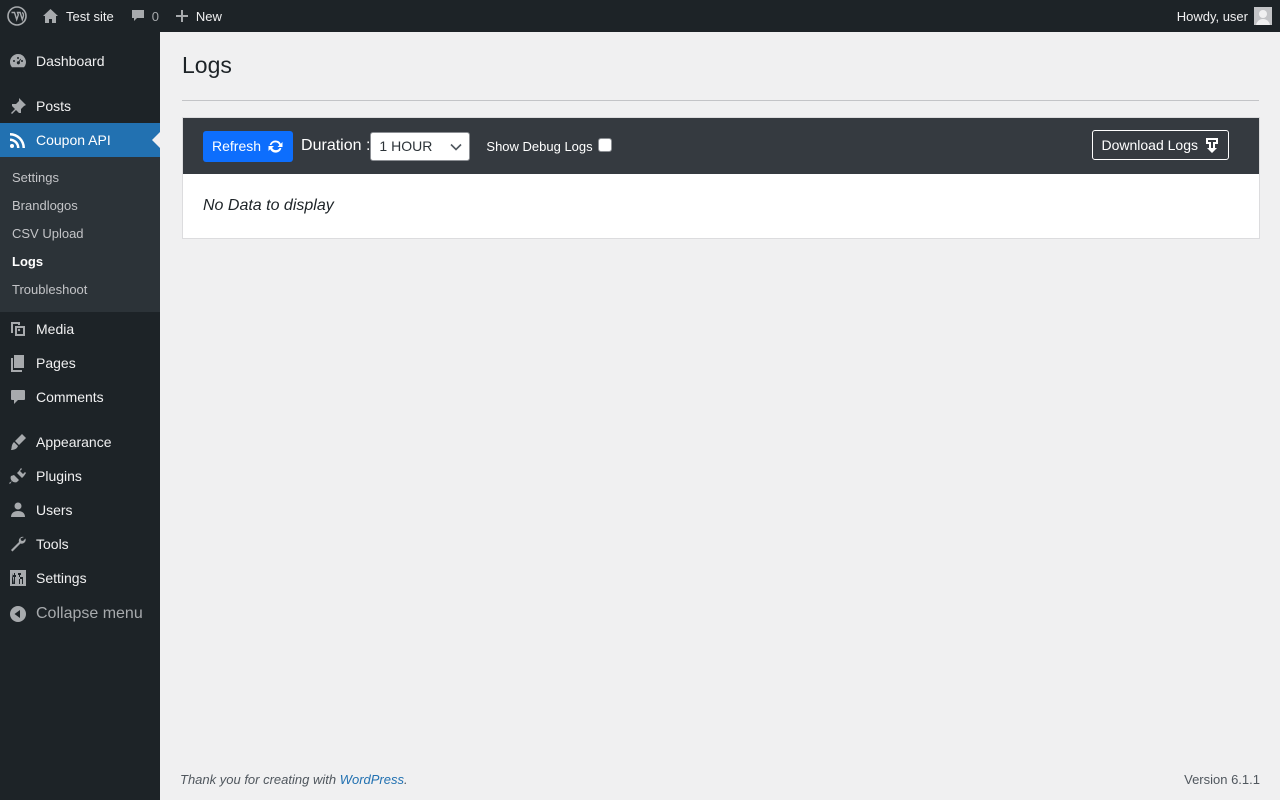 The image size is (1280, 800). What do you see at coordinates (59, 476) in the screenshot?
I see `menu-label: Plugins` at bounding box center [59, 476].